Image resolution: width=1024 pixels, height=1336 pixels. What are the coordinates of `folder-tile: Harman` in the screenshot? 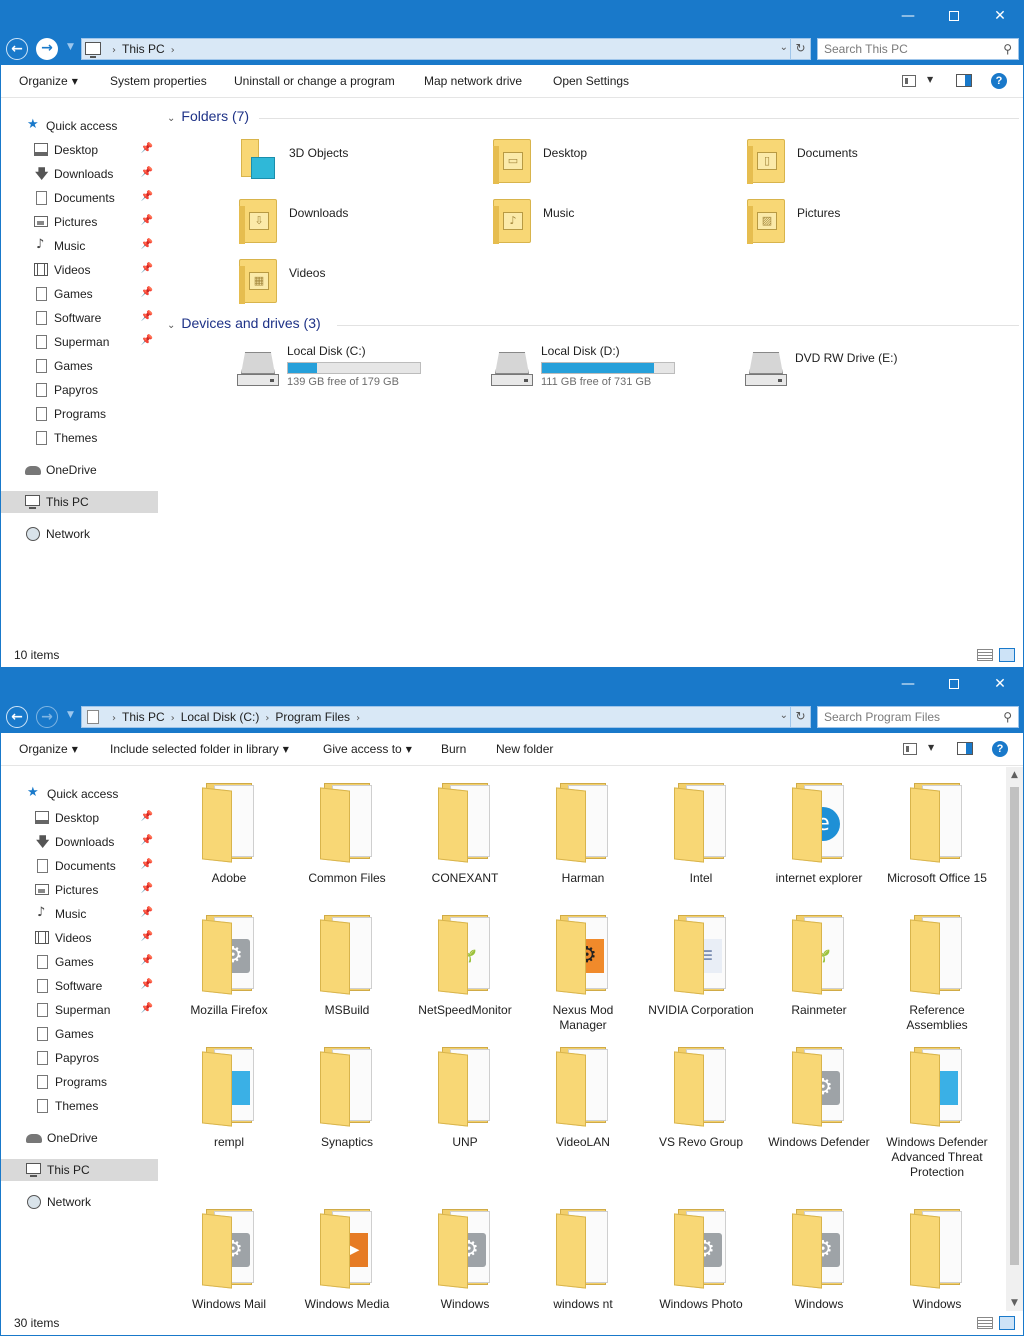 It's located at (583, 833).